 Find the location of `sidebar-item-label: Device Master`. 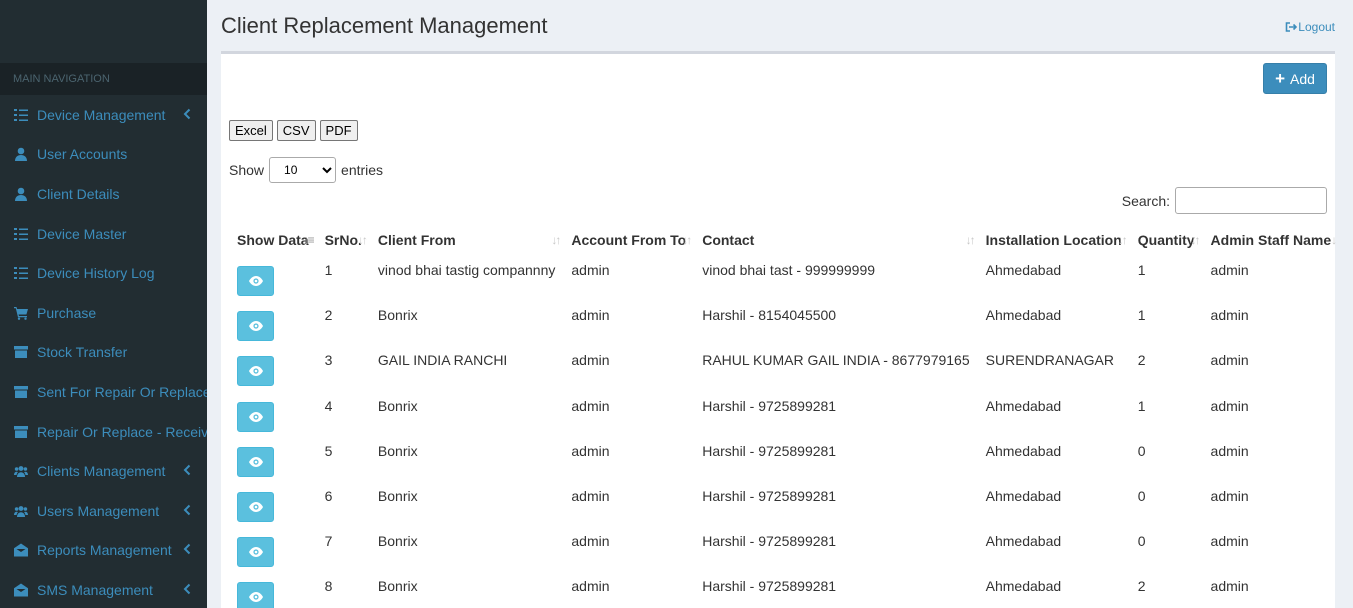

sidebar-item-label: Device Master is located at coordinates (82, 233).